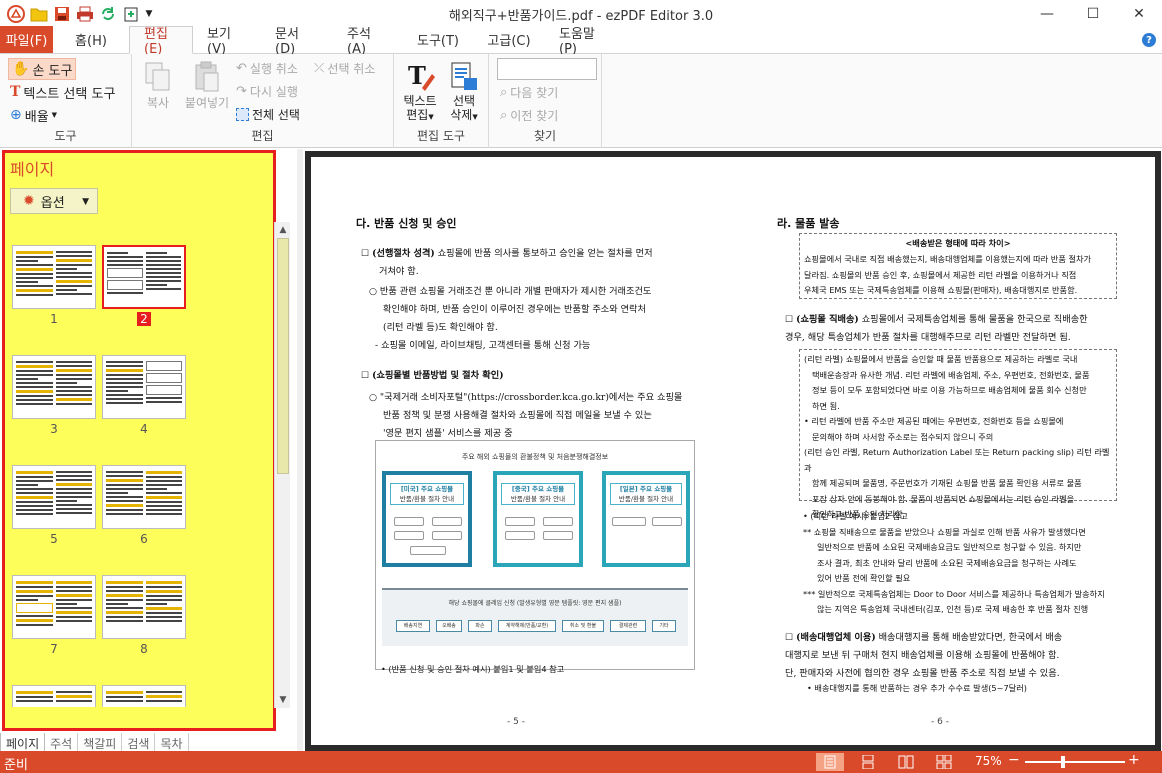 Image resolution: width=1162 pixels, height=773 pixels. I want to click on zoom-slider, so click(1075, 762).